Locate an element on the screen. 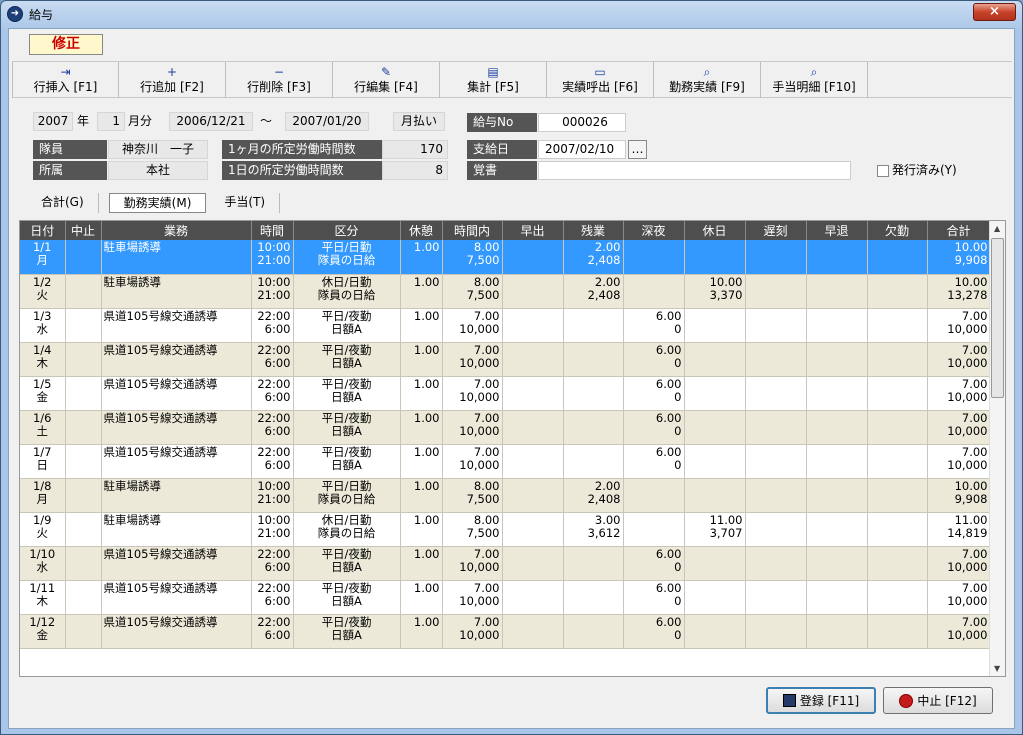 The height and width of the screenshot is (735, 1023). table-cell: 1/12 金 is located at coordinates (43, 631).